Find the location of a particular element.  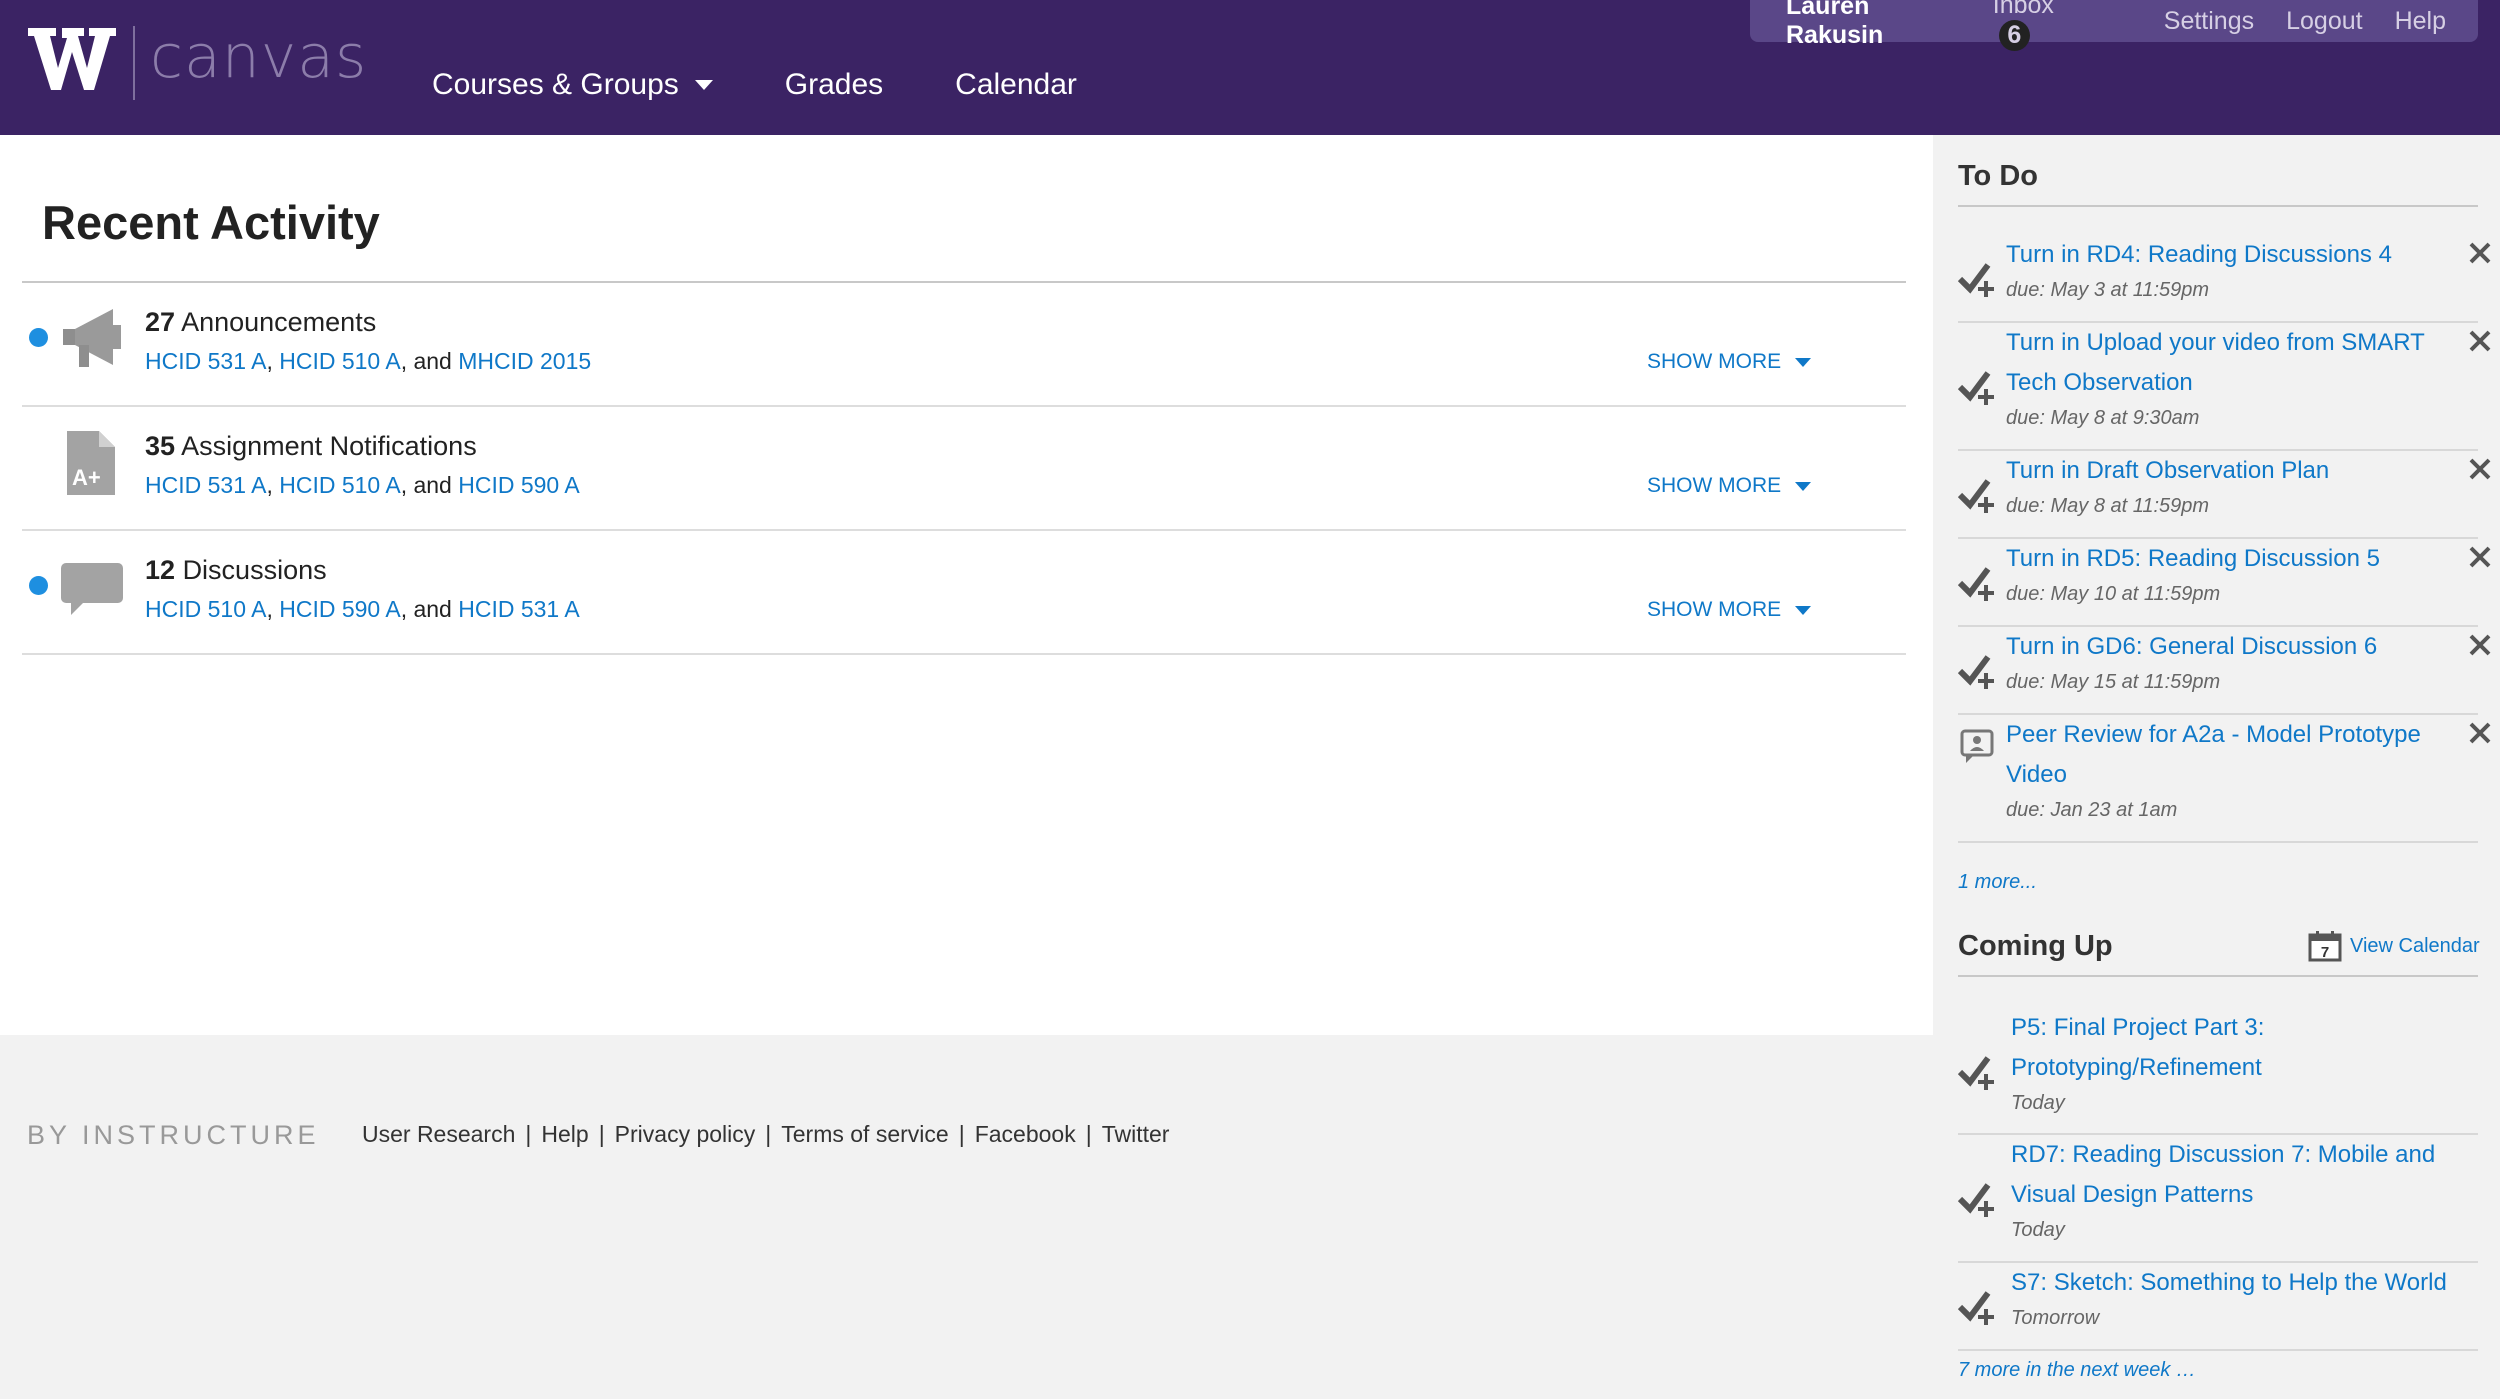

todo-due-date: due: Jan 23 at 1am is located at coordinates (2092, 810).